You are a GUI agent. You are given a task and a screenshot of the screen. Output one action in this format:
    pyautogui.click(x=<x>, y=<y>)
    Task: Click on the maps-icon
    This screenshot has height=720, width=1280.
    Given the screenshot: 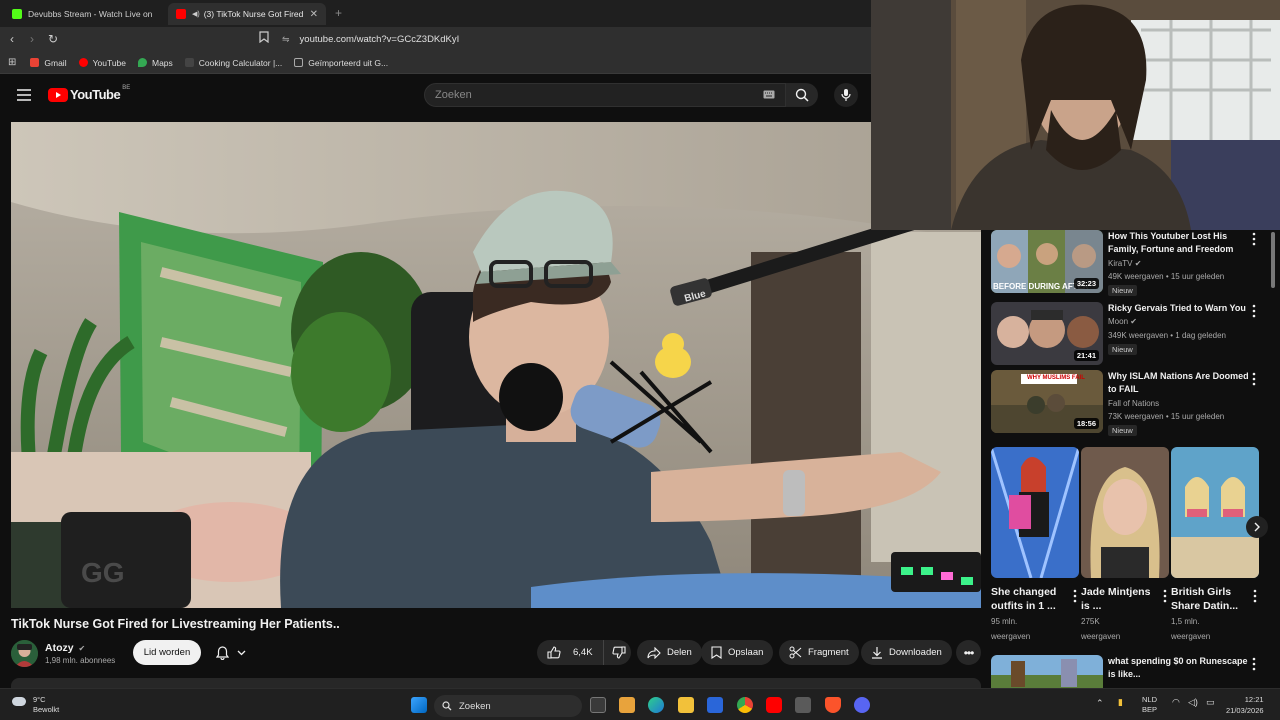 What is the action you would take?
    pyautogui.click(x=142, y=62)
    